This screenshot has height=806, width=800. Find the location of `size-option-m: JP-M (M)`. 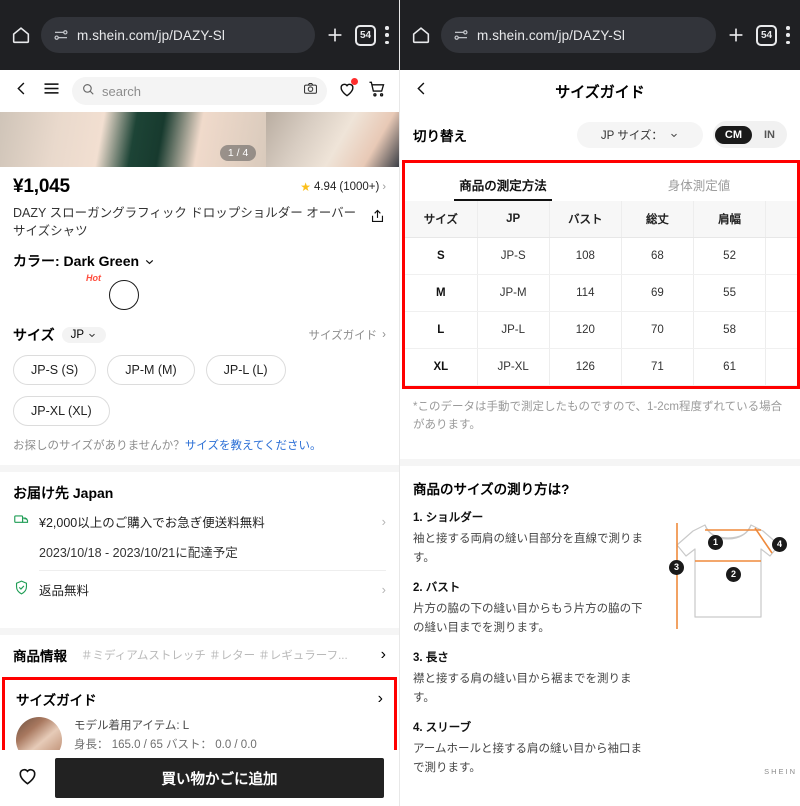

size-option-m: JP-M (M) is located at coordinates (151, 370).